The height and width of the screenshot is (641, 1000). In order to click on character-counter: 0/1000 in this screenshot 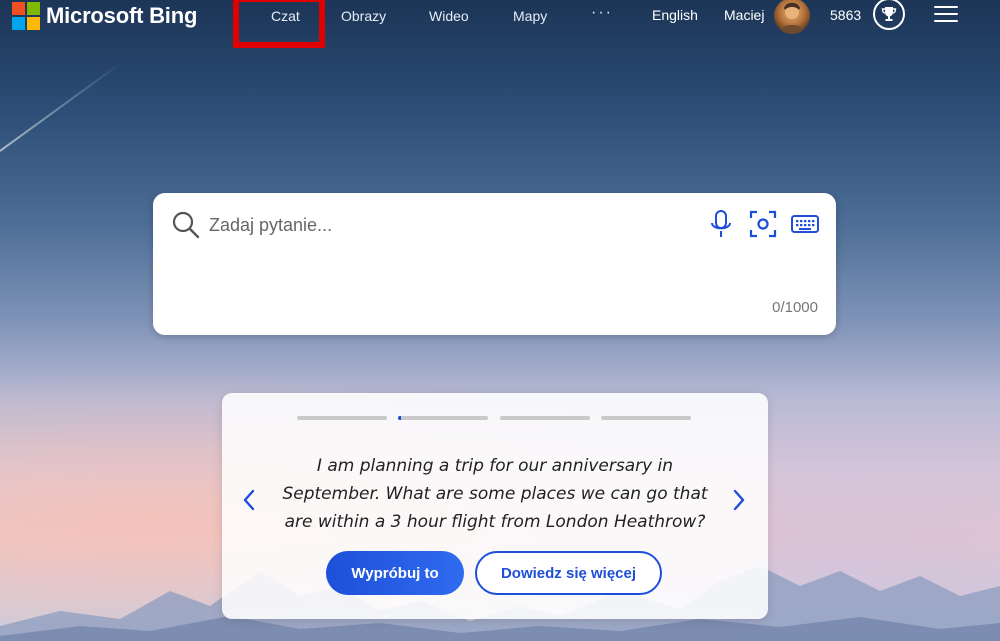, I will do `click(795, 307)`.